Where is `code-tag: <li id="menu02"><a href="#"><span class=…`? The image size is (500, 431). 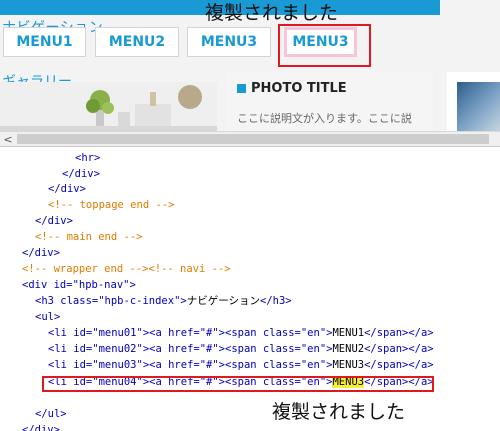
code-tag: <li id="menu02"><a href="#"><span class=… is located at coordinates (190, 349).